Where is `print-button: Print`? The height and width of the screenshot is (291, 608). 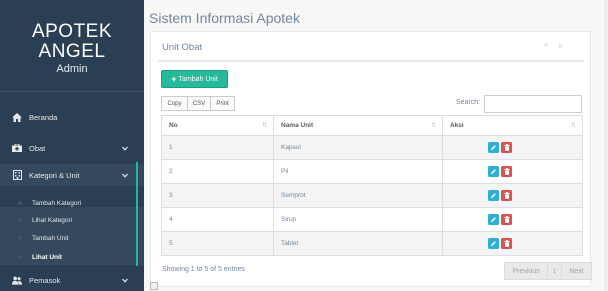 print-button: Print is located at coordinates (223, 103).